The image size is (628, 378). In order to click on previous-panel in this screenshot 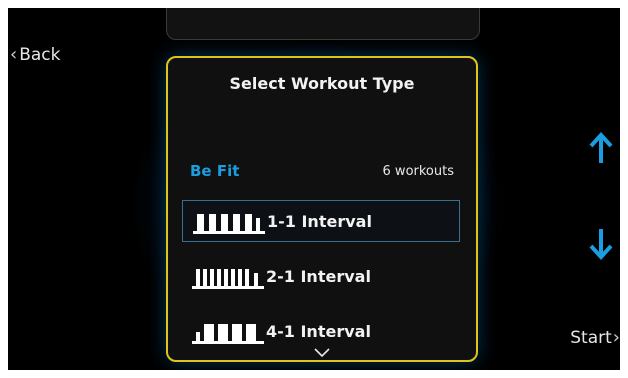, I will do `click(323, 24)`.